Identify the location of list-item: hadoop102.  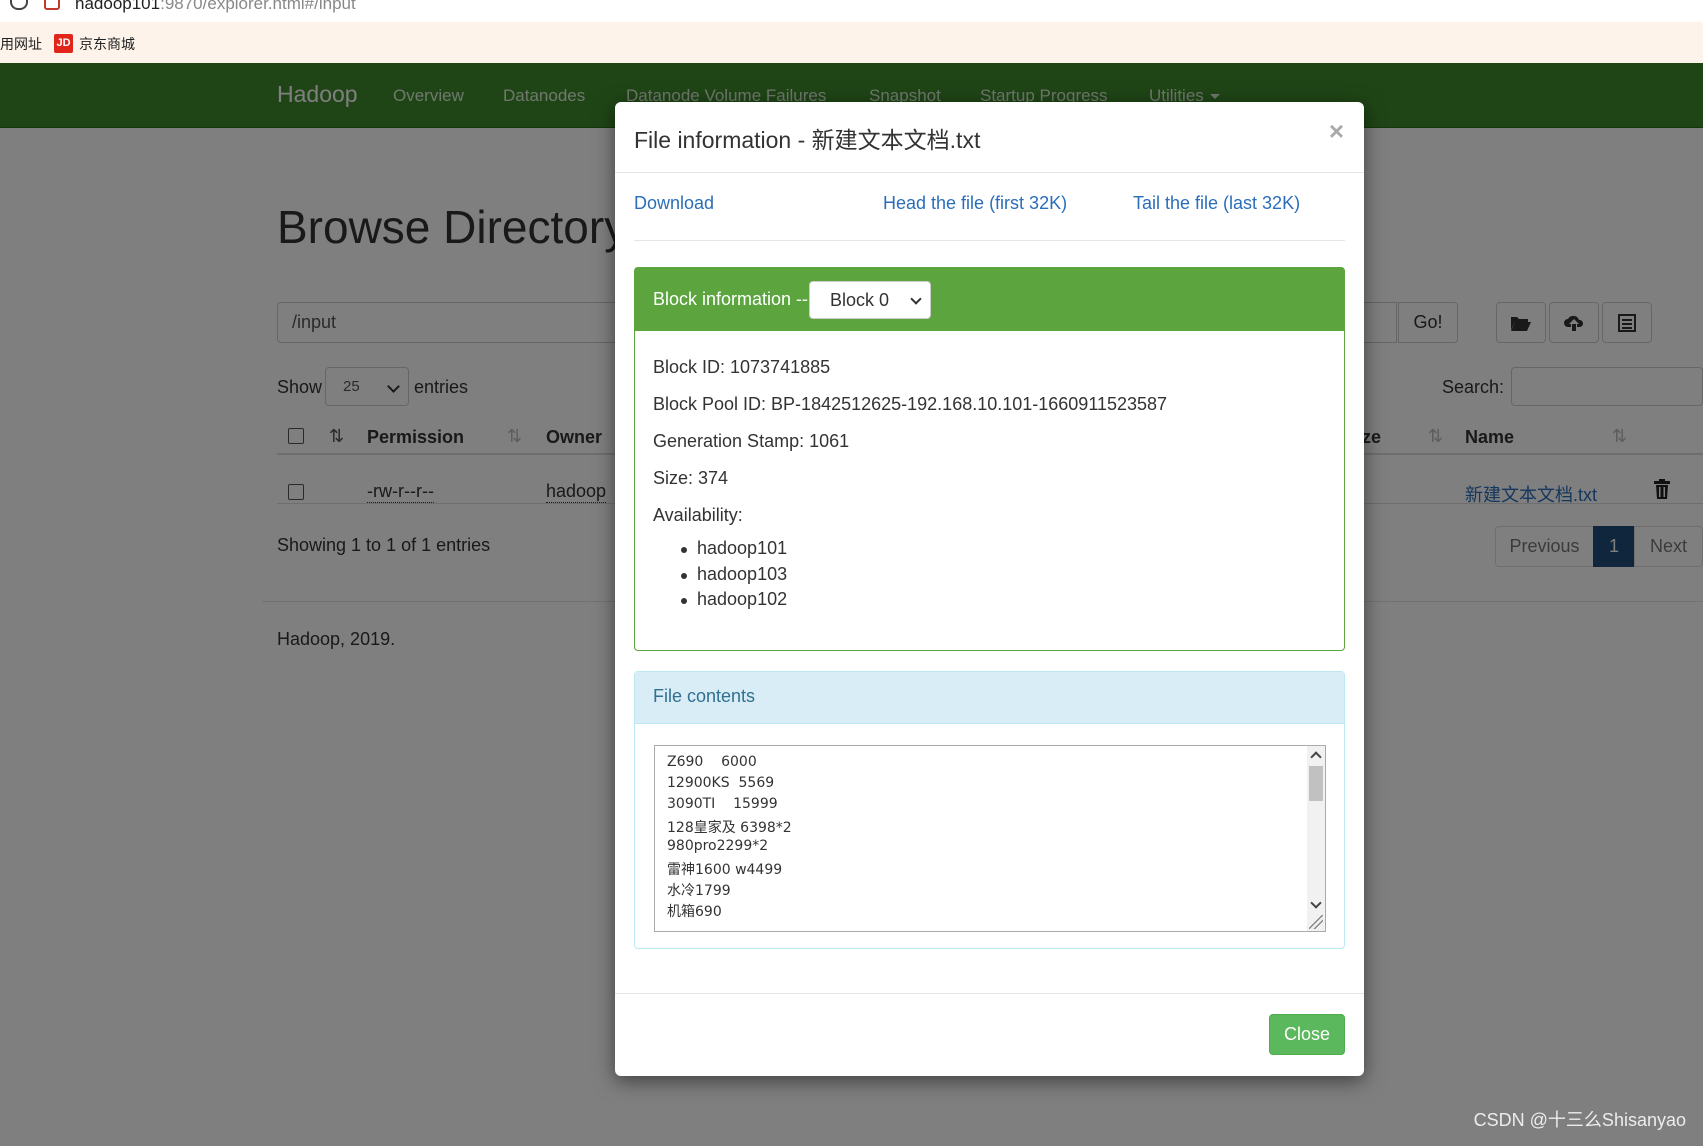
(734, 602).